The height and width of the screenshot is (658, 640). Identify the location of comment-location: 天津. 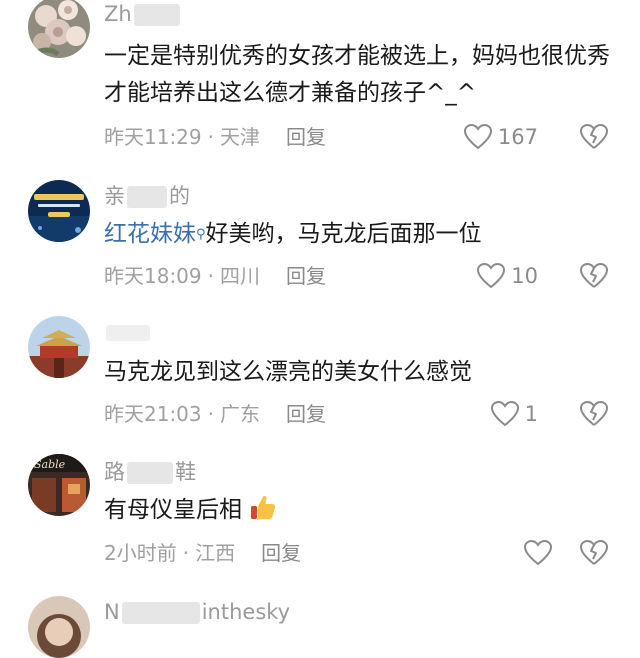
(240, 137).